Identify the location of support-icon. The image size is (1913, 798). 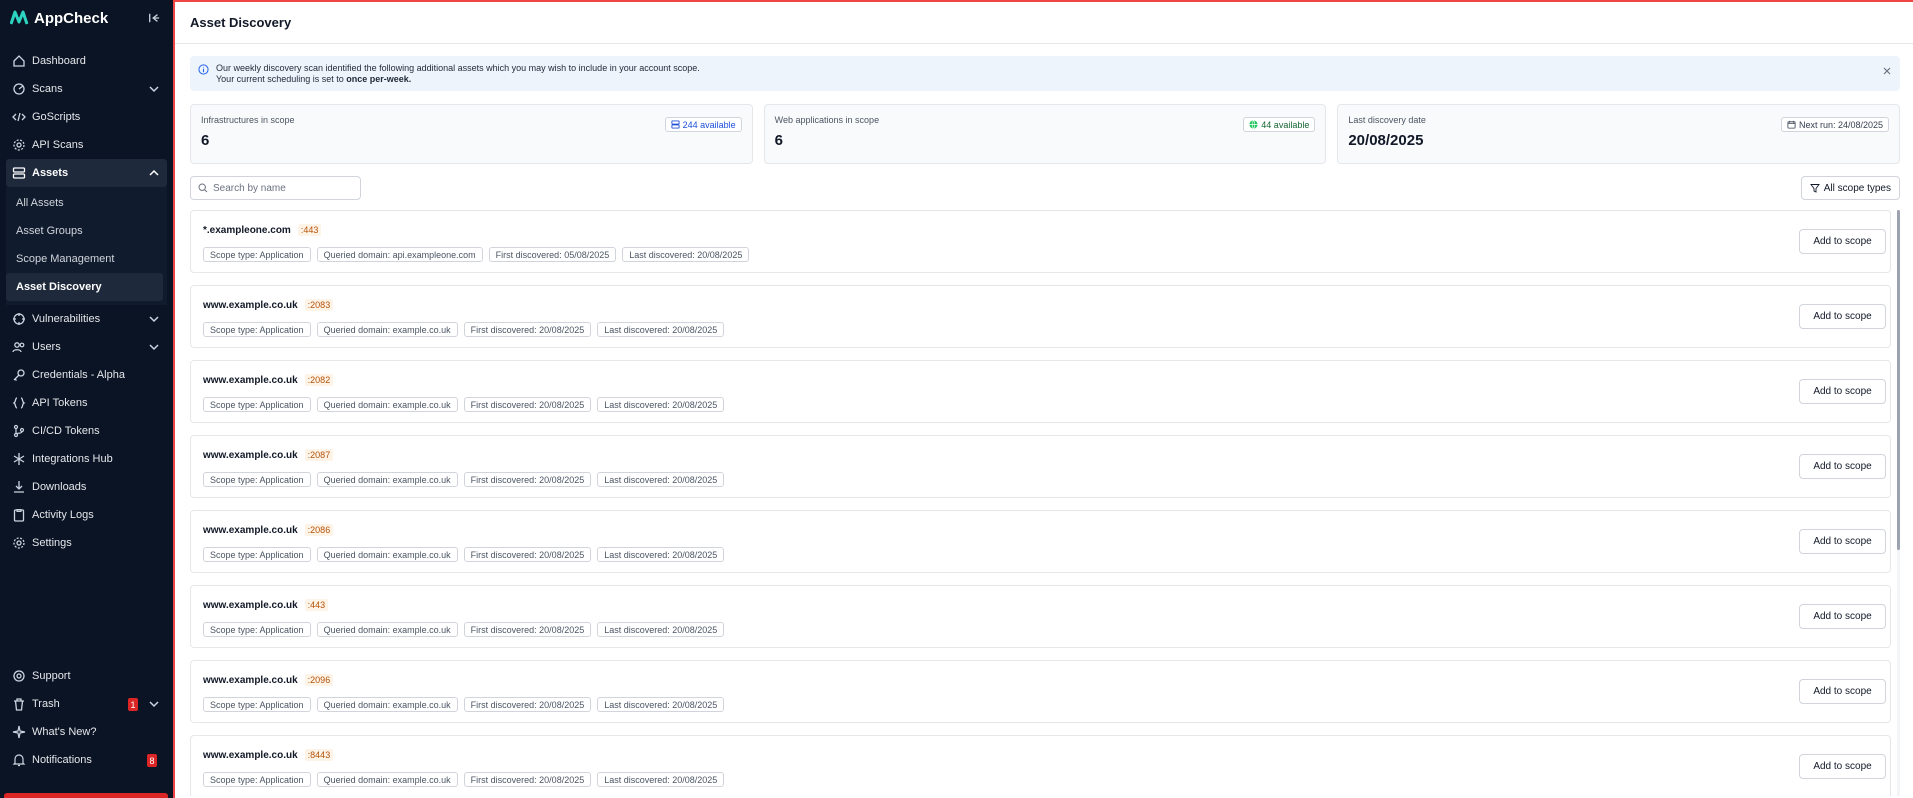
(19, 676).